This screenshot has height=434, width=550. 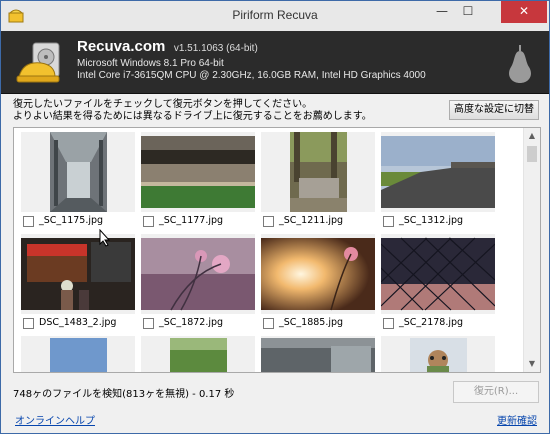 I want to click on vertical-scrollbar: ▲ ▼, so click(x=531, y=250).